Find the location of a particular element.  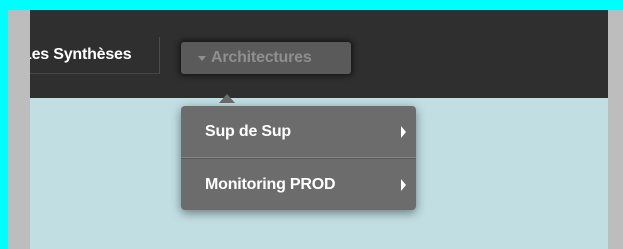

menu-item-label: Monitoring PROD is located at coordinates (270, 184).